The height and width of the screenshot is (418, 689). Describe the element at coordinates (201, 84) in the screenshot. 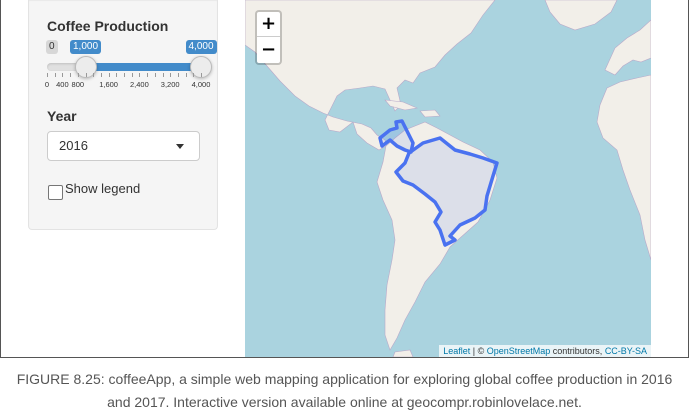

I see `slider-tick-label: 4,000` at that location.